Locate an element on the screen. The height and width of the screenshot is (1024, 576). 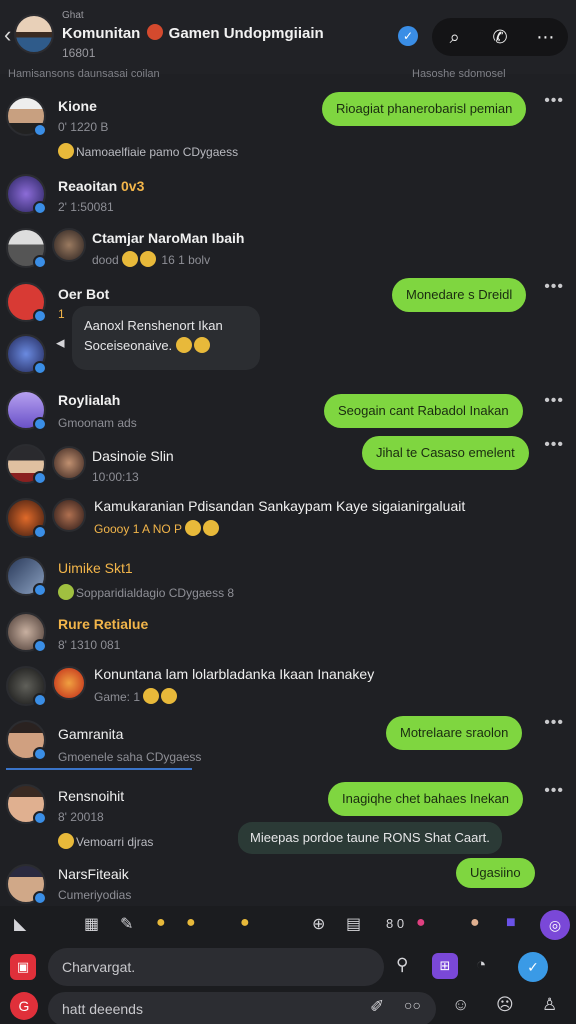
back-chevron-icon: ‹ is located at coordinates (7, 35).